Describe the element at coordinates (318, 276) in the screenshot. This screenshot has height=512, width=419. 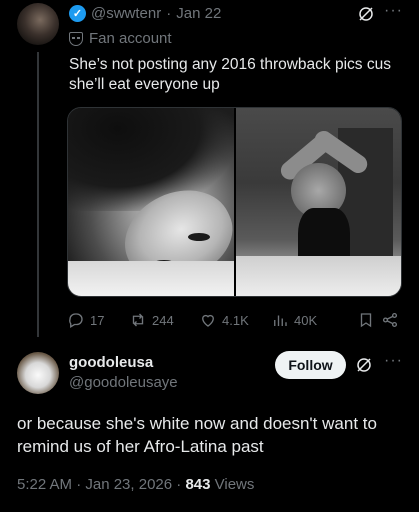
I see `photo-bed` at that location.